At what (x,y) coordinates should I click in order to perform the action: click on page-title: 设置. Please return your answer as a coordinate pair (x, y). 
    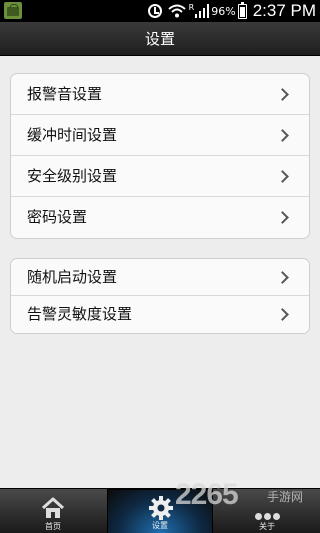
    Looking at the image, I should click on (160, 39).